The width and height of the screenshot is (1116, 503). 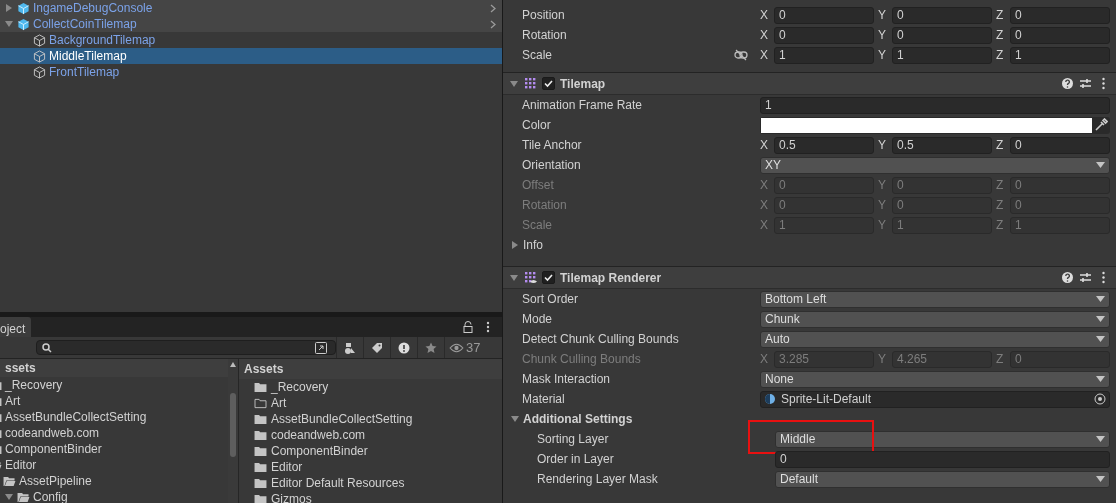 What do you see at coordinates (1100, 399) in the screenshot?
I see `object-picker-icon` at bounding box center [1100, 399].